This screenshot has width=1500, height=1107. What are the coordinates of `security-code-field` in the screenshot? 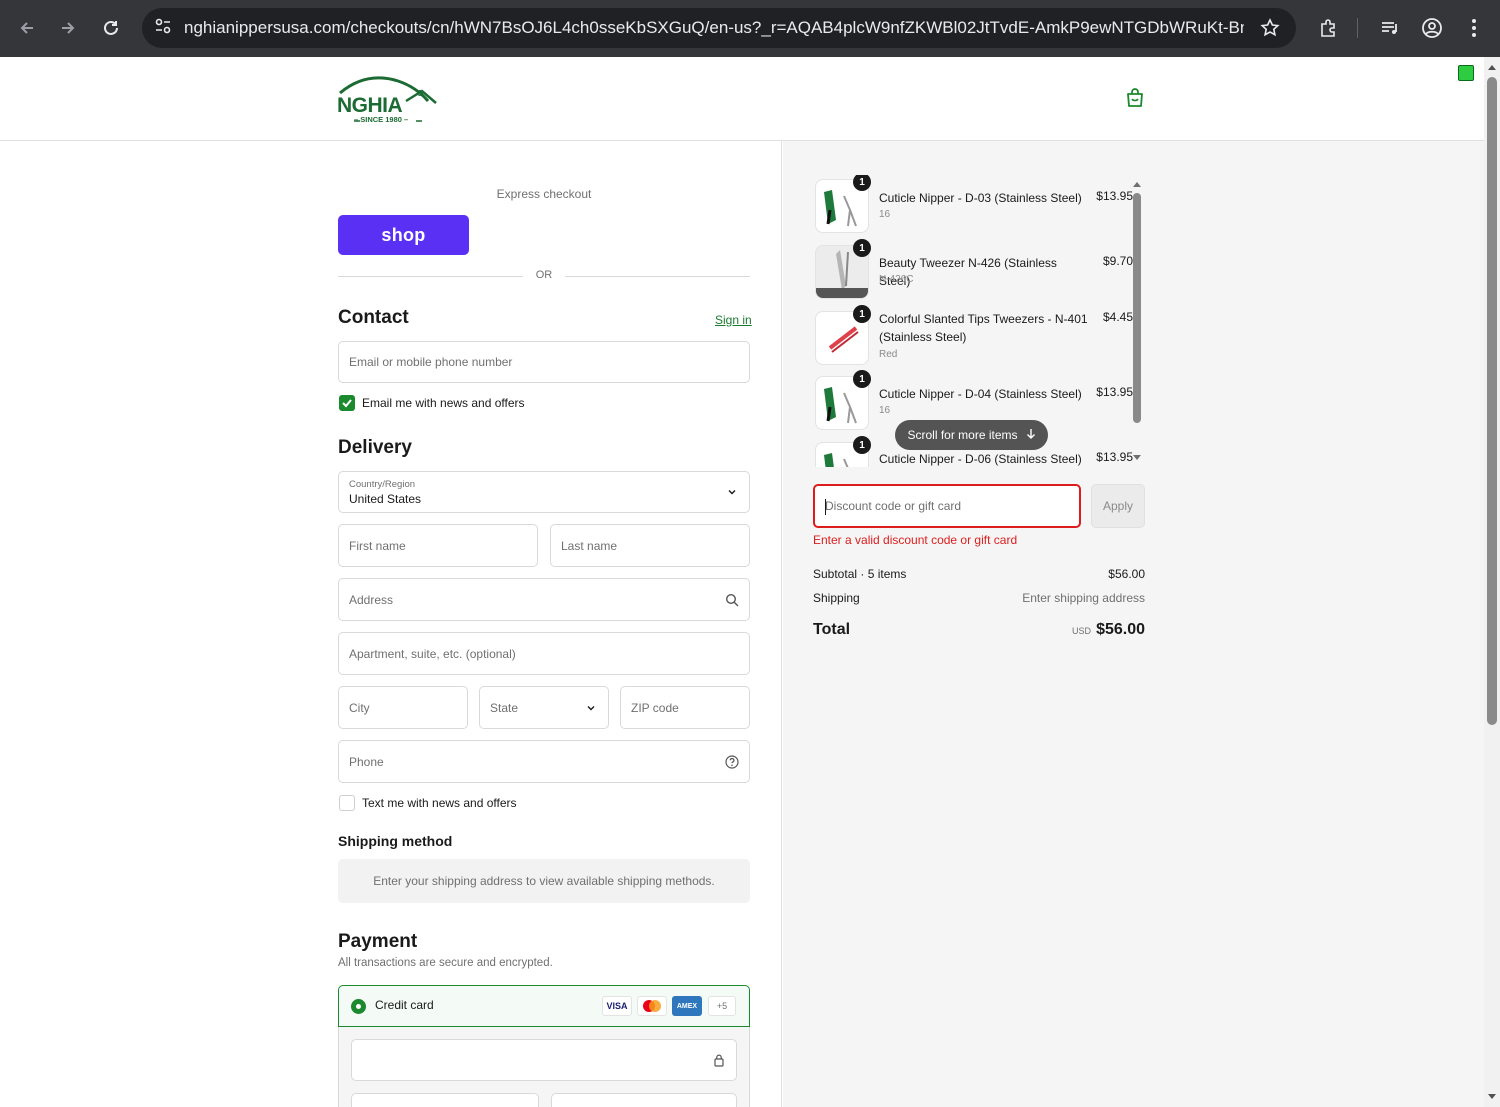 It's located at (644, 1100).